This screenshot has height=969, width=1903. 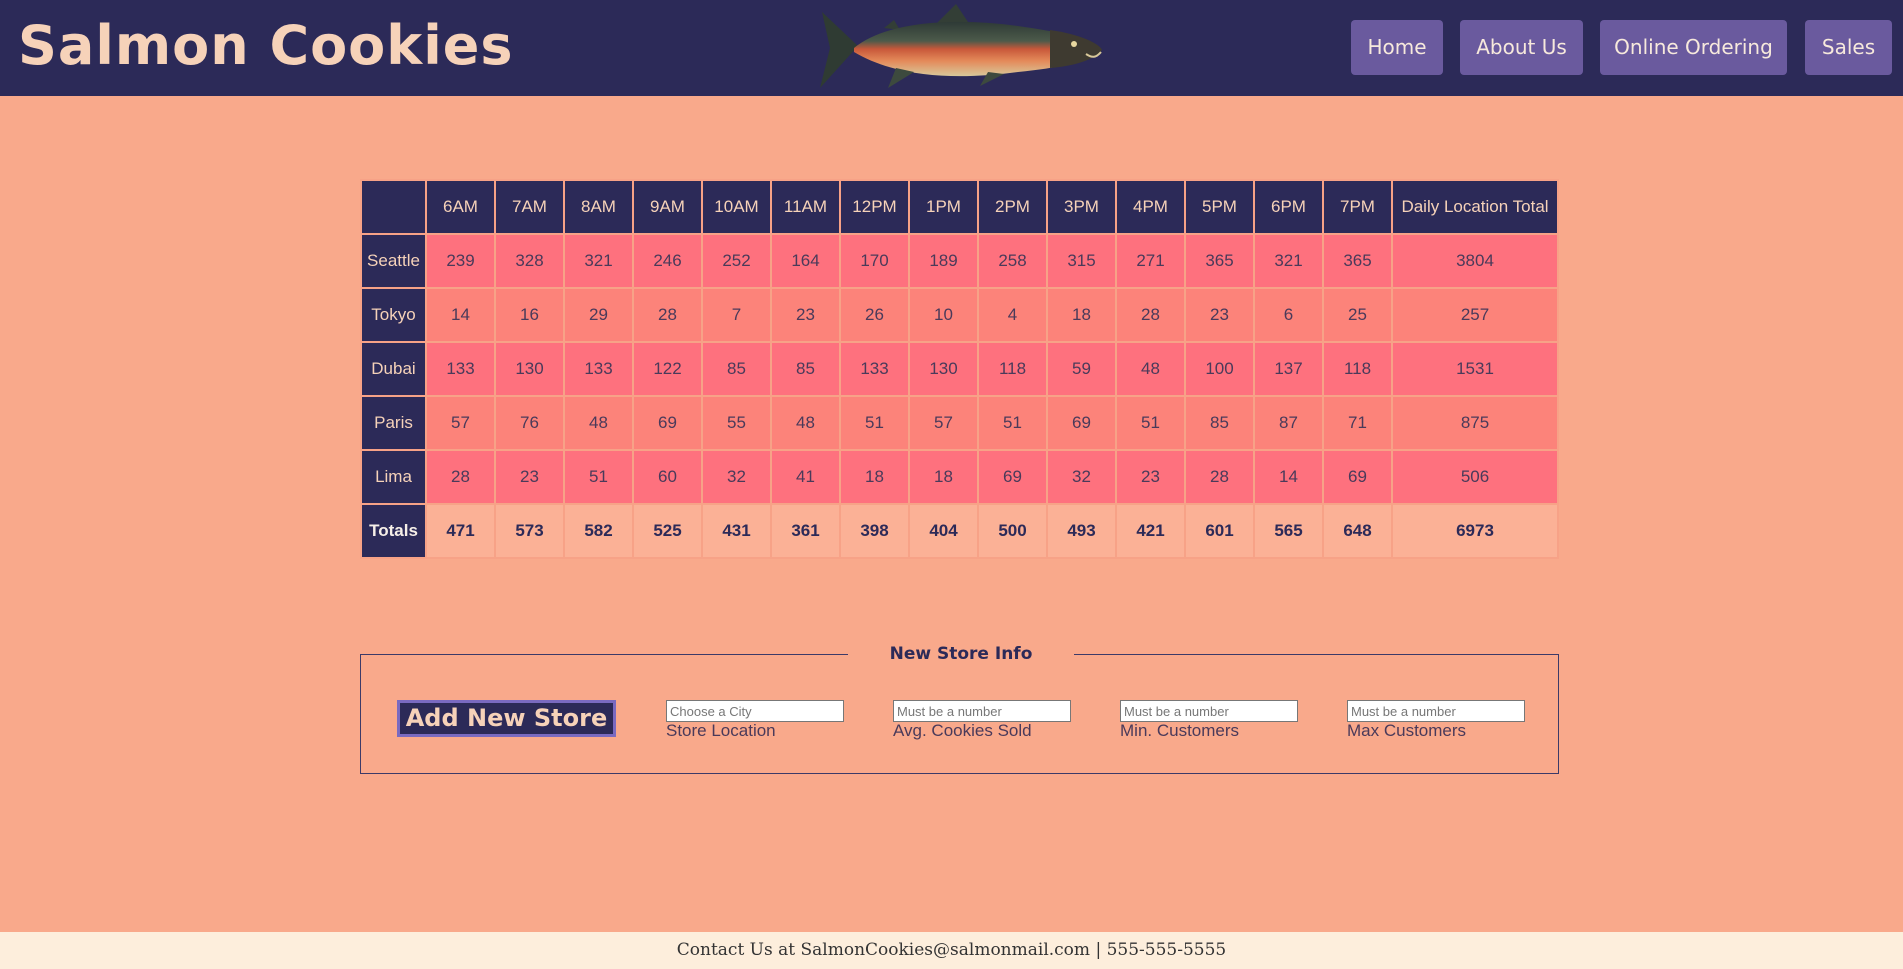 What do you see at coordinates (529, 531) in the screenshot?
I see `hourly-total-cell: 573` at bounding box center [529, 531].